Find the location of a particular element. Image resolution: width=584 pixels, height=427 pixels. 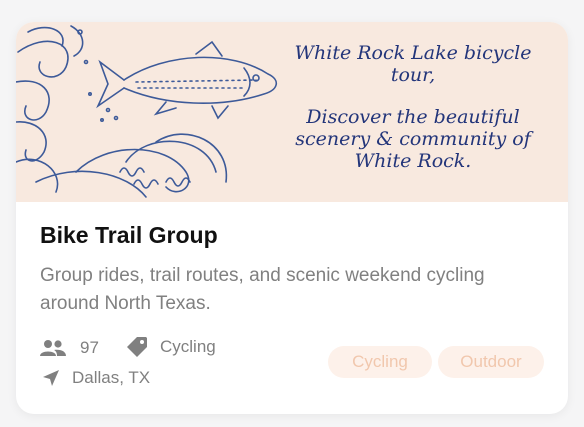

location: Dallas, TX is located at coordinates (96, 378).